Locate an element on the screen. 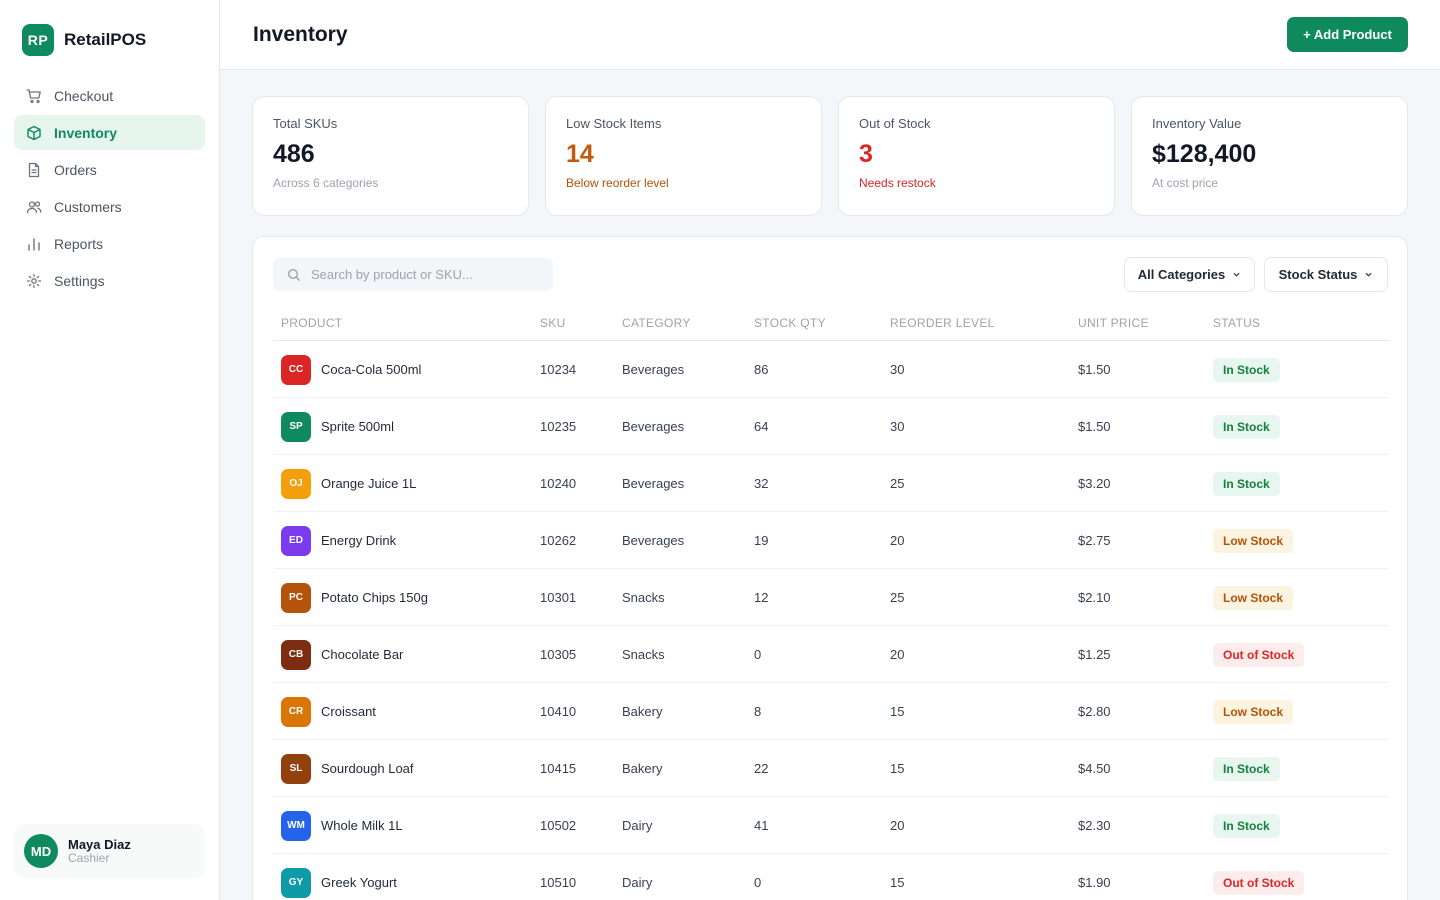 The height and width of the screenshot is (900, 1440). gear-icon is located at coordinates (34, 281).